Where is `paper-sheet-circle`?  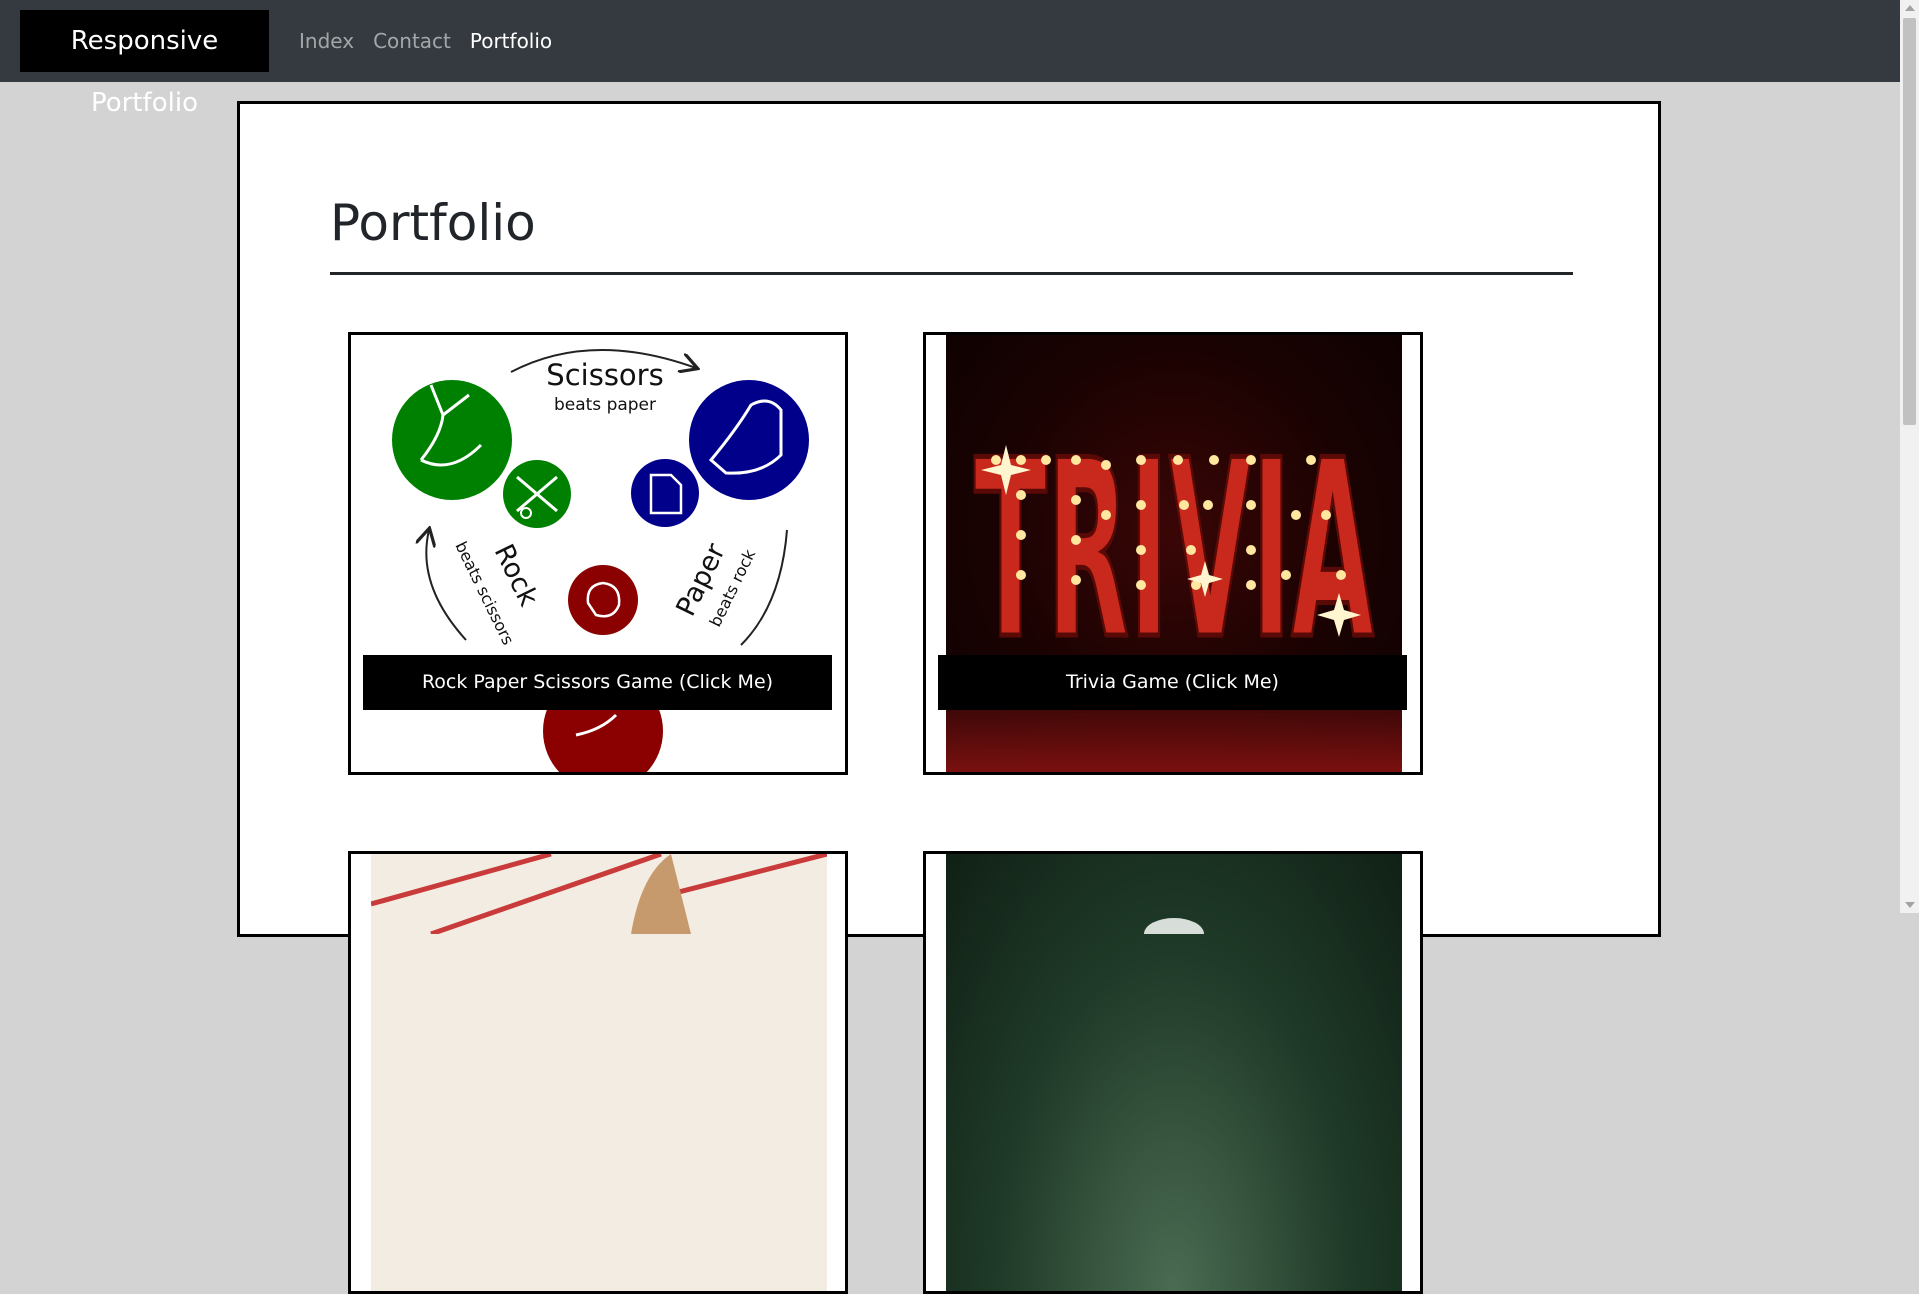
paper-sheet-circle is located at coordinates (665, 493).